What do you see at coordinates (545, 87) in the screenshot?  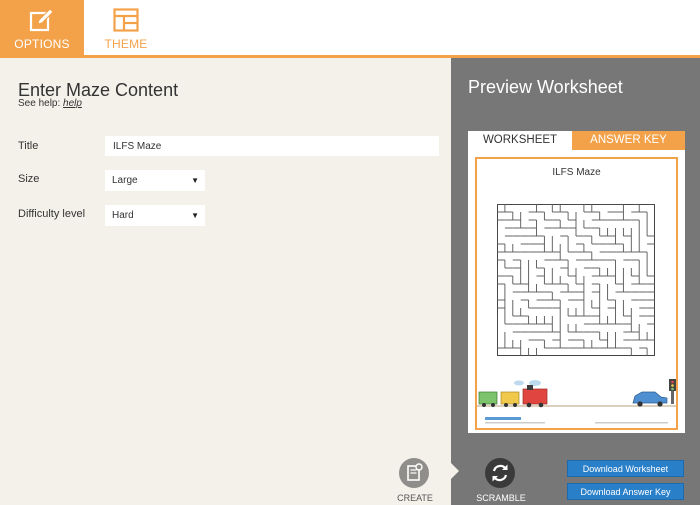 I see `preview-heading: Preview Worksheet` at bounding box center [545, 87].